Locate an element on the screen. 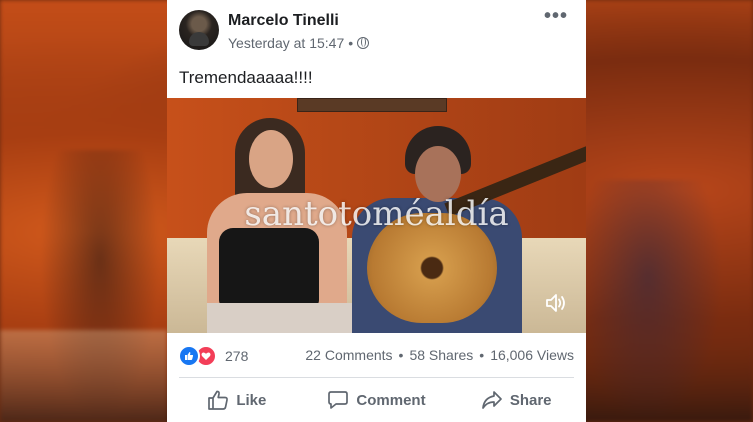  watermark: santotoméaldía is located at coordinates (376, 214).